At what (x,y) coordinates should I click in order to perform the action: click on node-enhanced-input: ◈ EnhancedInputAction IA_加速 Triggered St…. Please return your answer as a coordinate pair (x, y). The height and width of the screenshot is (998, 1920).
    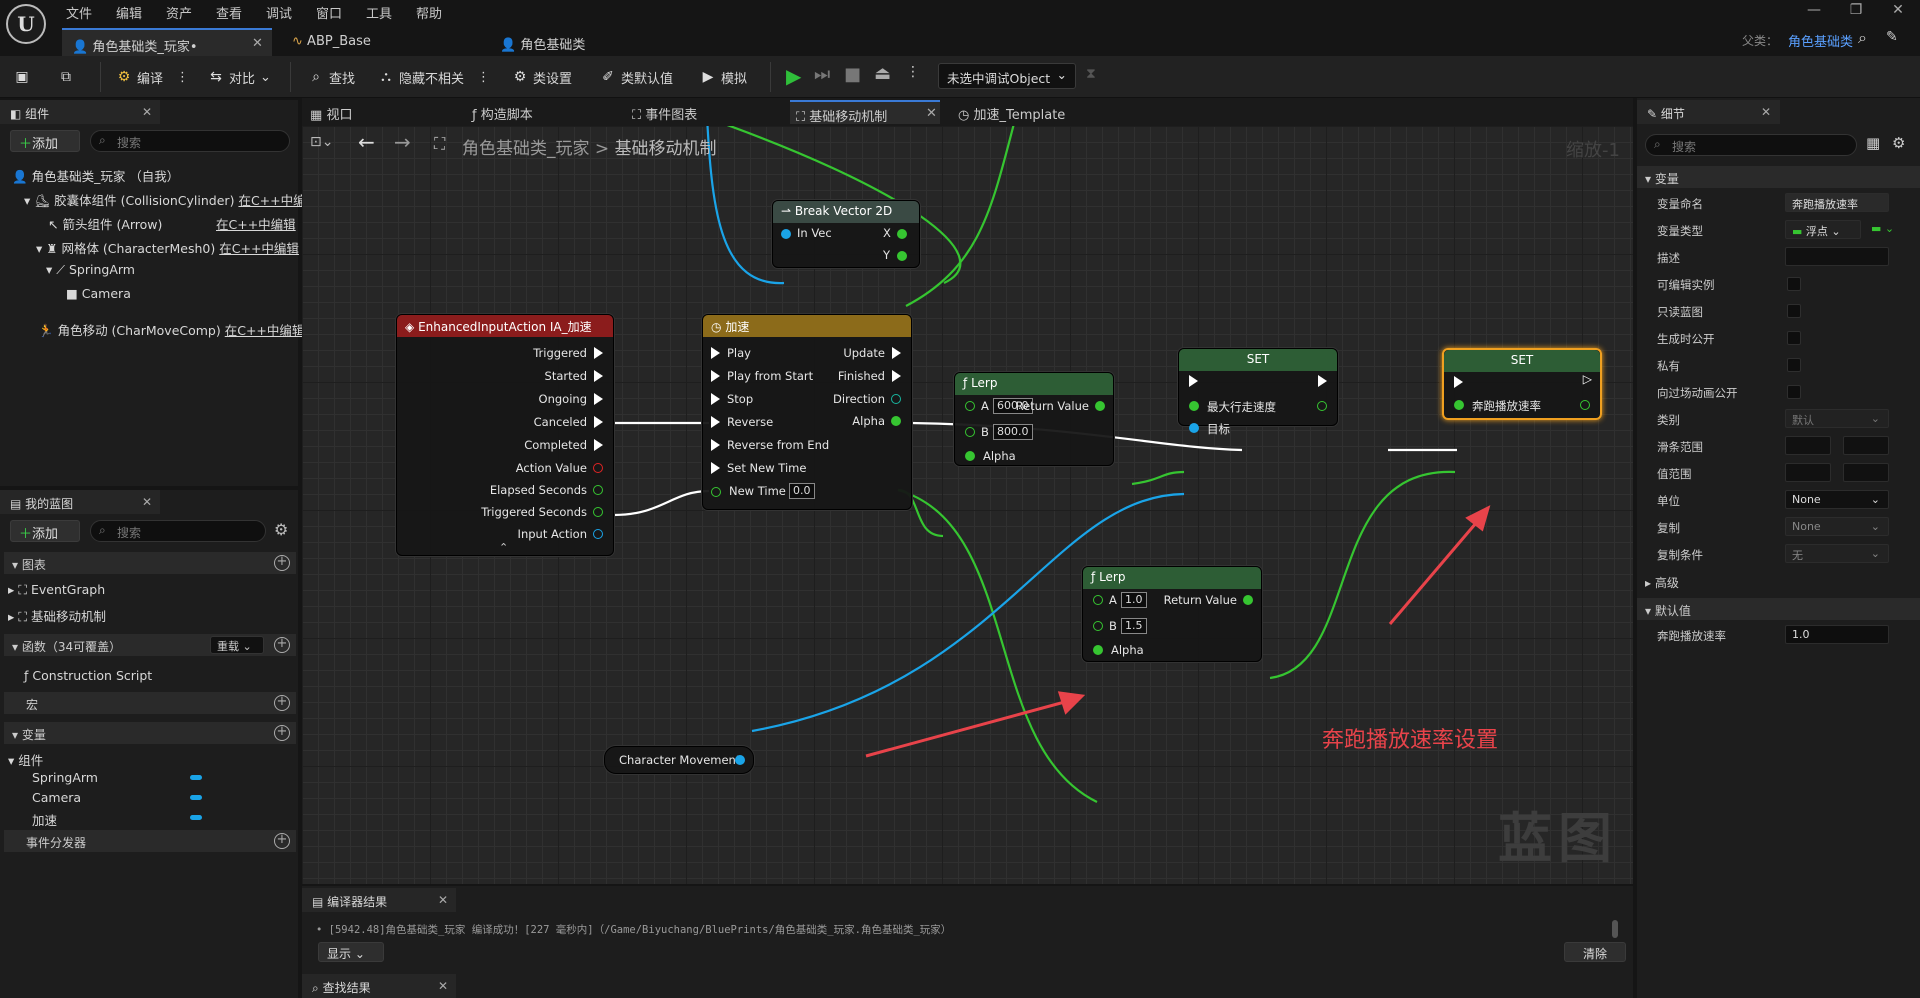
    Looking at the image, I should click on (505, 435).